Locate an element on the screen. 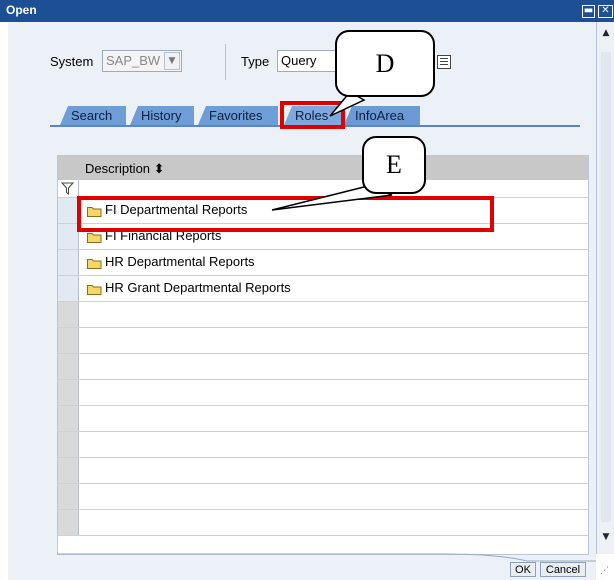 The width and height of the screenshot is (614, 580). system-value: SAP_BW is located at coordinates (133, 60).